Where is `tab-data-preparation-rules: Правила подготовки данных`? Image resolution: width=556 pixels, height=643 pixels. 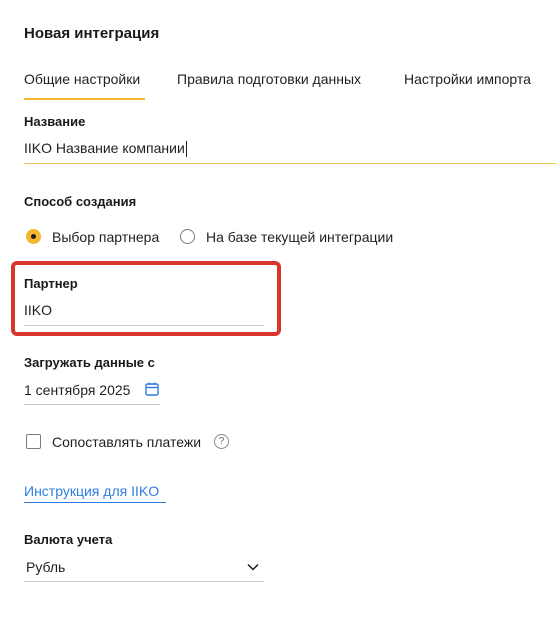 tab-data-preparation-rules: Правила подготовки данных is located at coordinates (269, 79).